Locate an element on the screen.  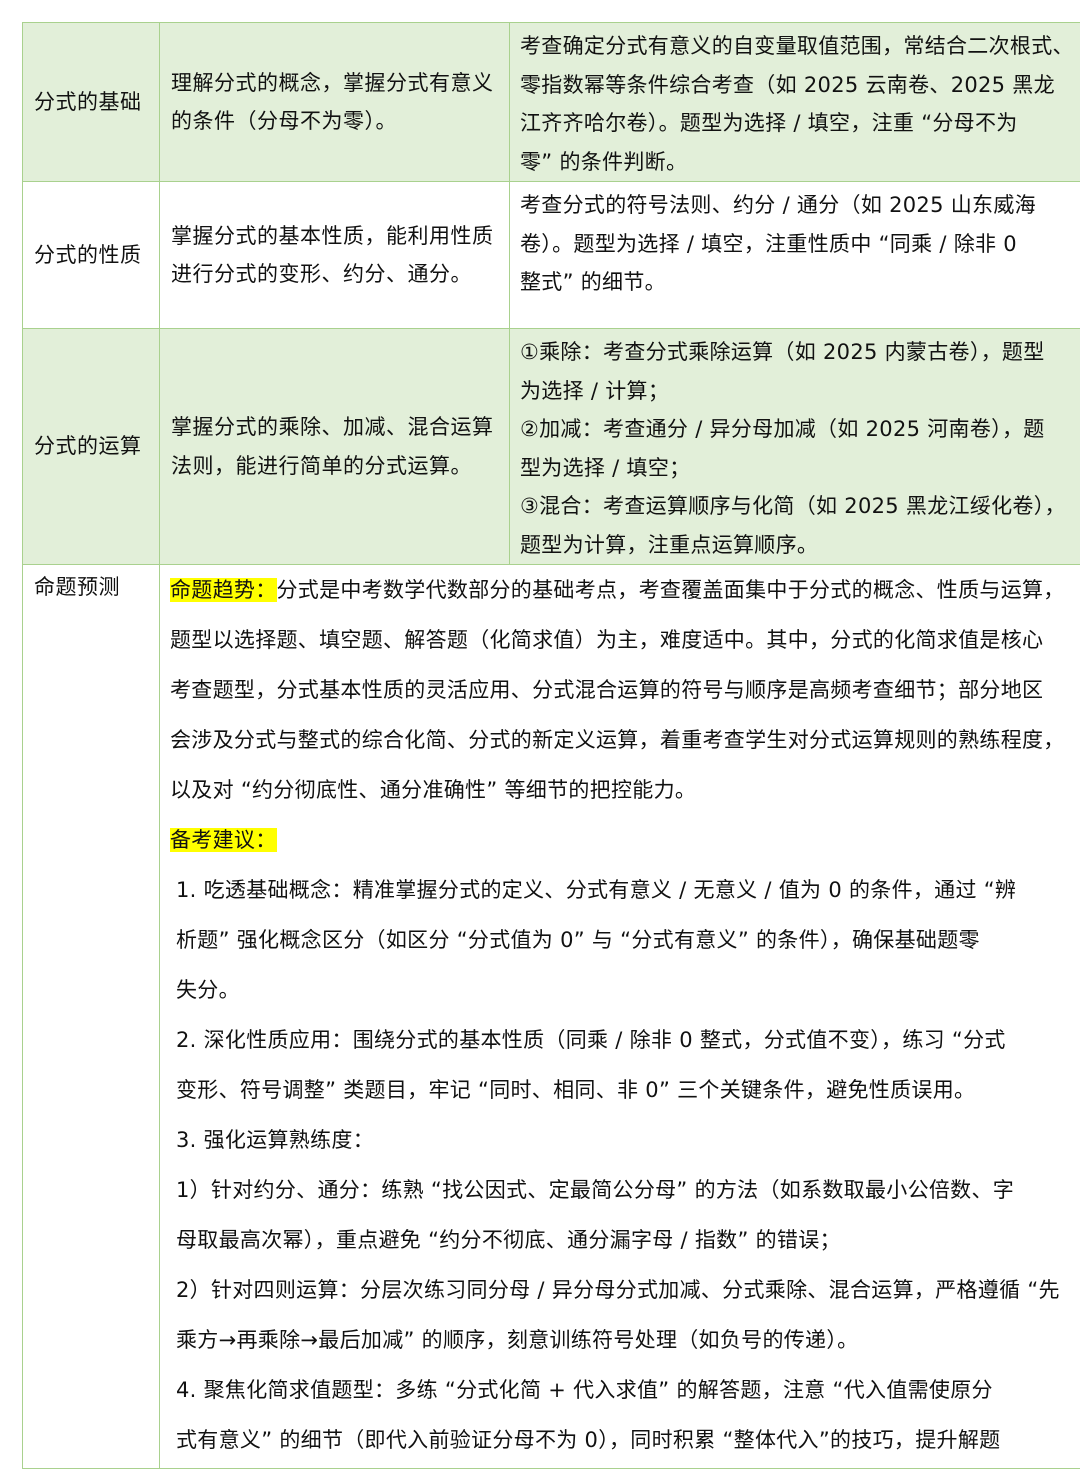
topic-cell: 分式的基础 is located at coordinates (91, 102).